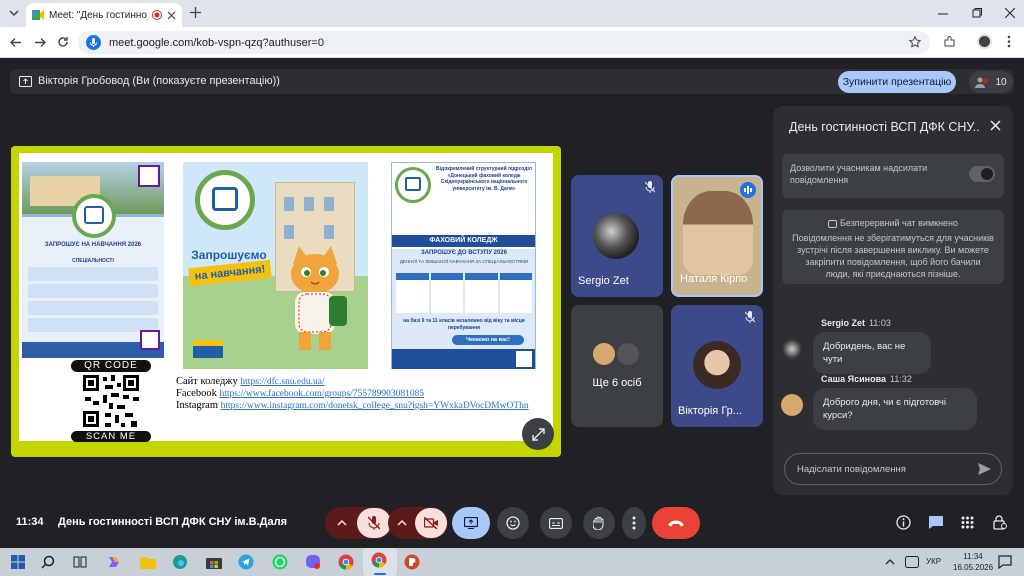 The width and height of the screenshot is (1024, 576). Describe the element at coordinates (172, 522) in the screenshot. I see `meeting-name: День гостинності ВСП ДФК СНУ ім.В.Даля` at that location.